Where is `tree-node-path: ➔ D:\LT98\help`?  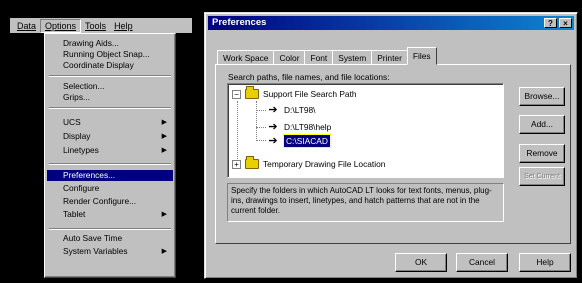
tree-node-path: ➔ D:\LT98\help is located at coordinates (298, 127).